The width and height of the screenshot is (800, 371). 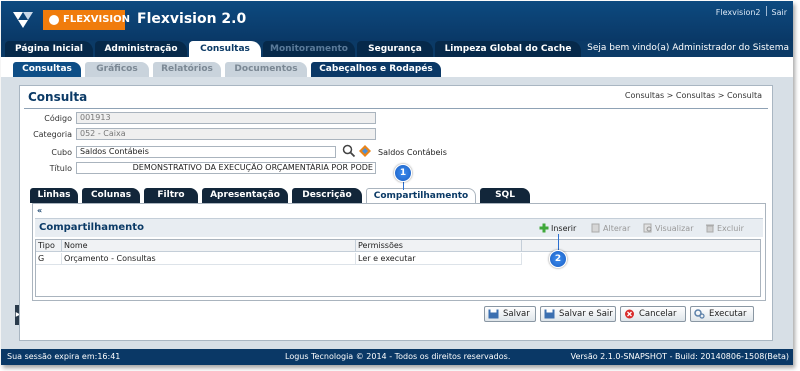 What do you see at coordinates (226, 134) in the screenshot?
I see `categoria-field: 052 - Caixa` at bounding box center [226, 134].